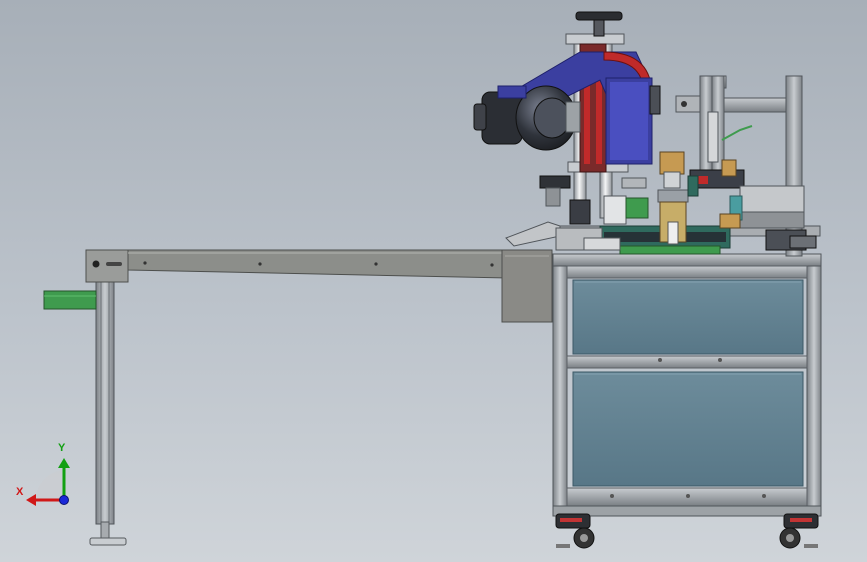 The width and height of the screenshot is (867, 562). Describe the element at coordinates (799, 531) in the screenshot. I see `right-caster-wheel` at that location.